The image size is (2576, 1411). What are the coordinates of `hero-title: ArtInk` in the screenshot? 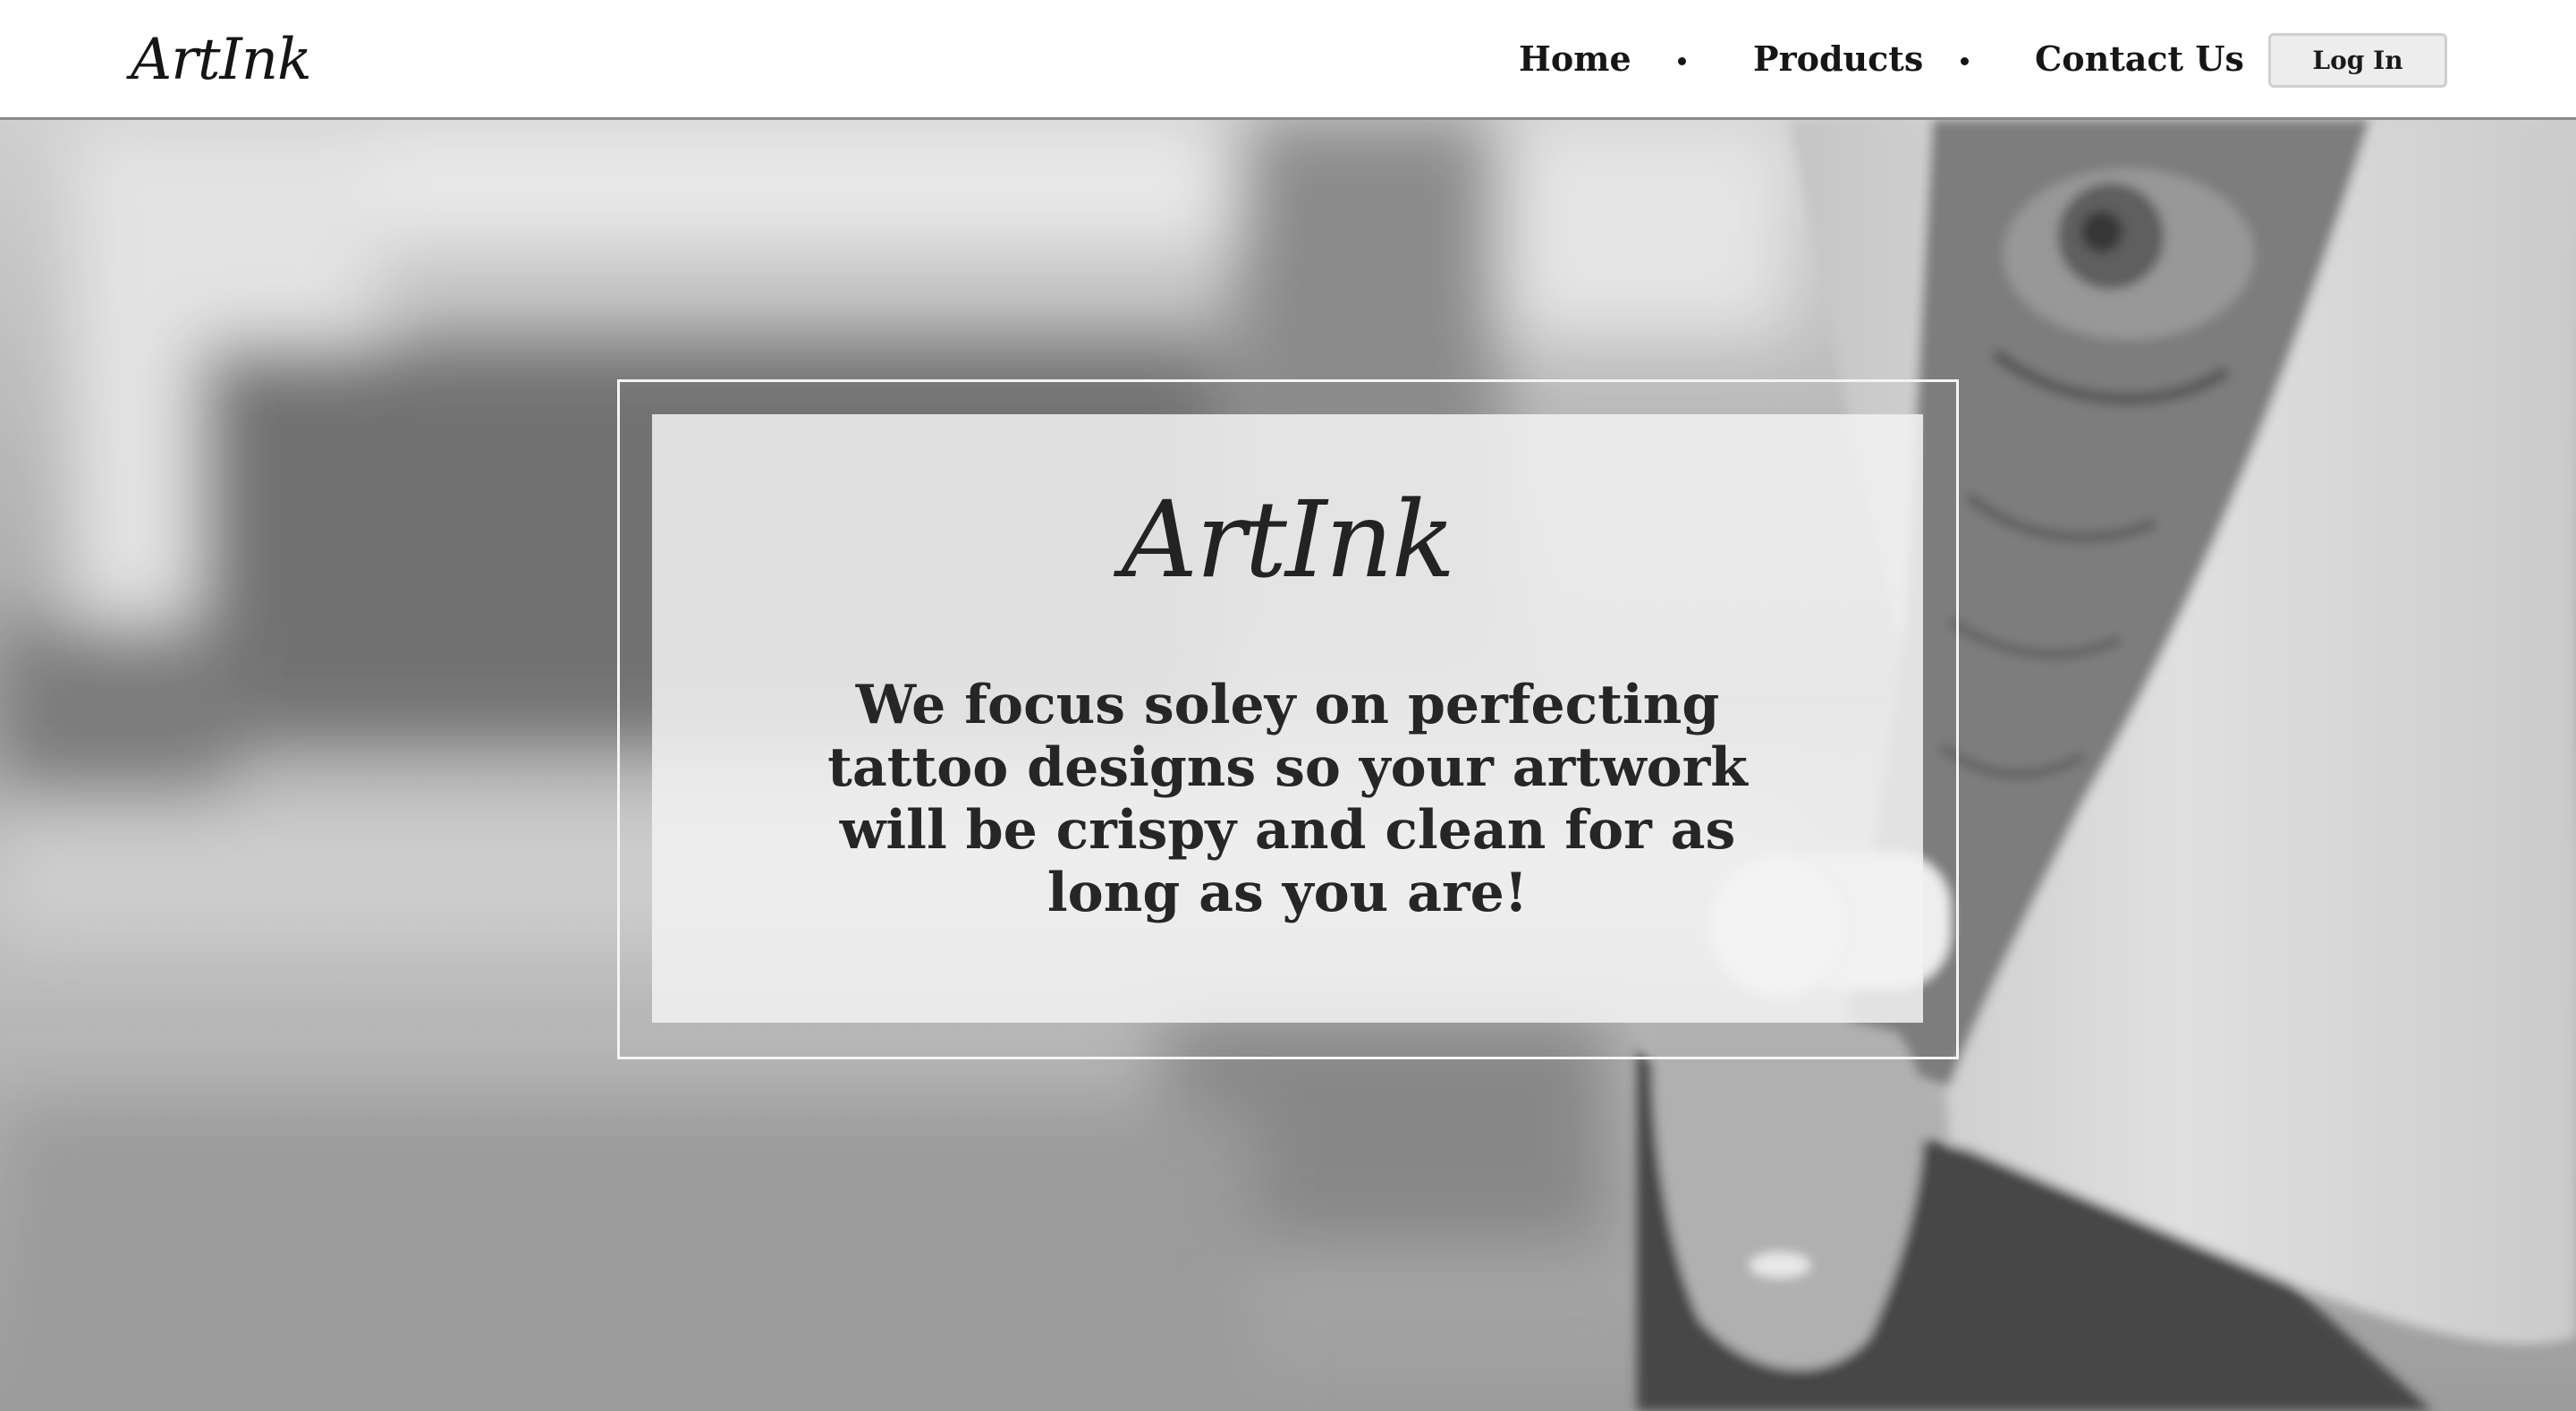 It's located at (1288, 539).